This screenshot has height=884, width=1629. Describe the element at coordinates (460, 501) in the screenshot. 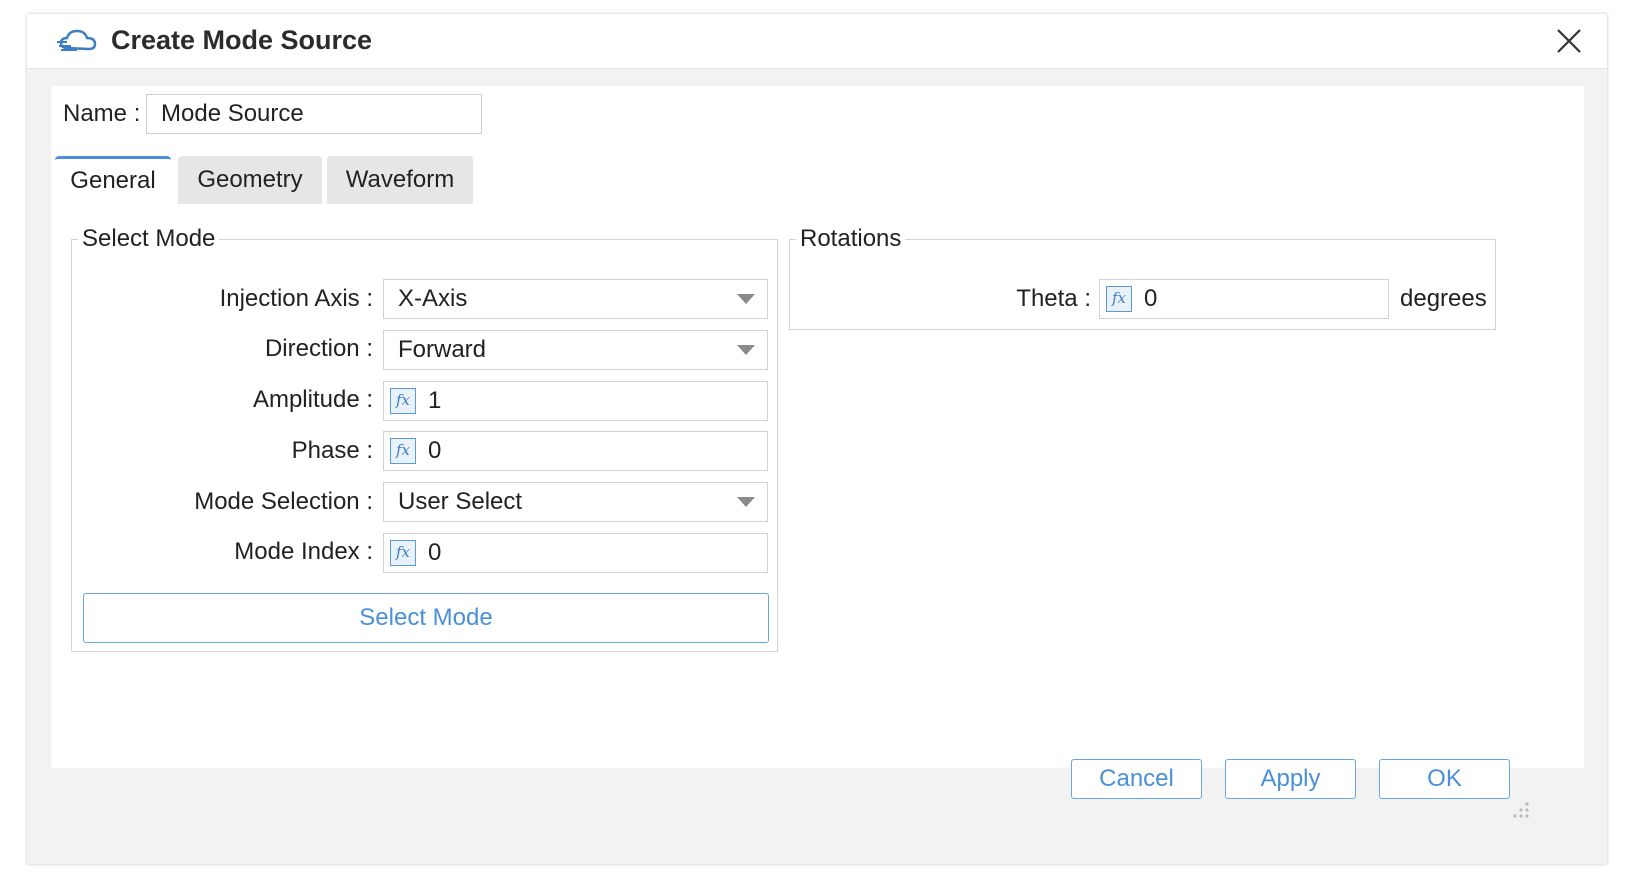

I see `mode-selection-value: User Select` at that location.